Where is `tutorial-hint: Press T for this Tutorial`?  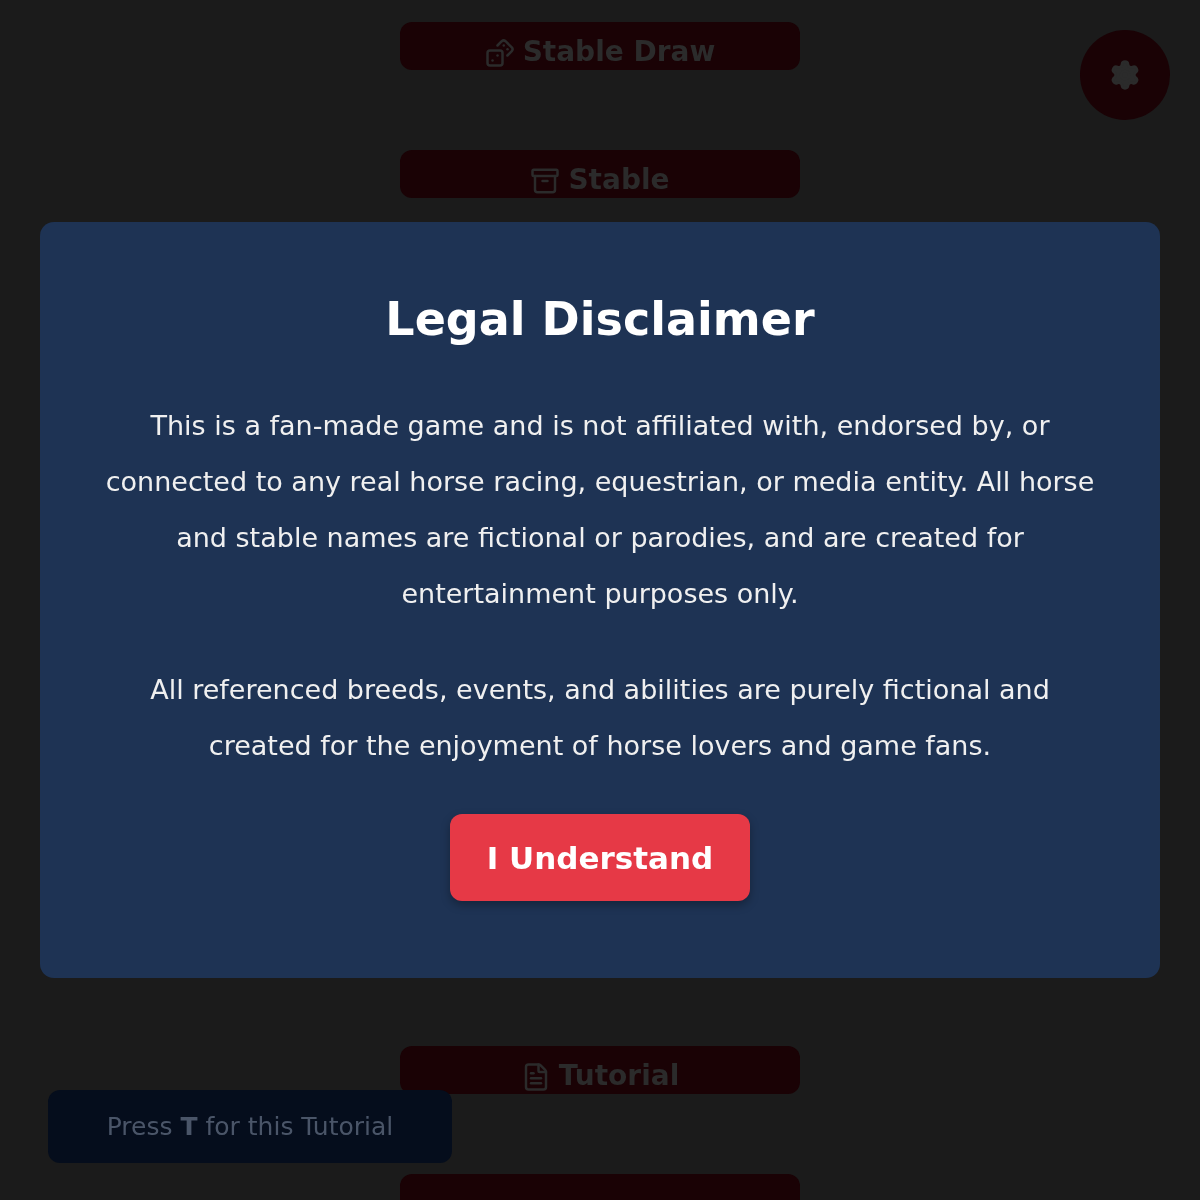
tutorial-hint: Press T for this Tutorial is located at coordinates (250, 1126).